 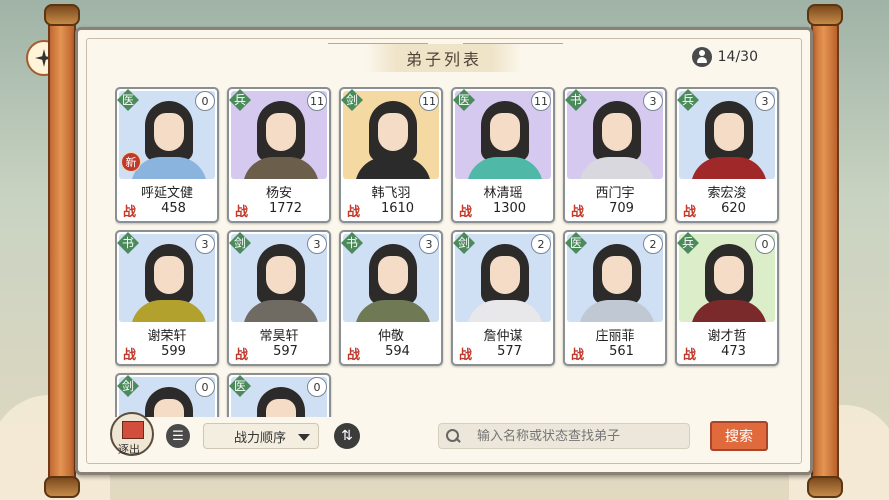 What do you see at coordinates (503, 336) in the screenshot?
I see `disciple-name: 詹仲谋` at bounding box center [503, 336].